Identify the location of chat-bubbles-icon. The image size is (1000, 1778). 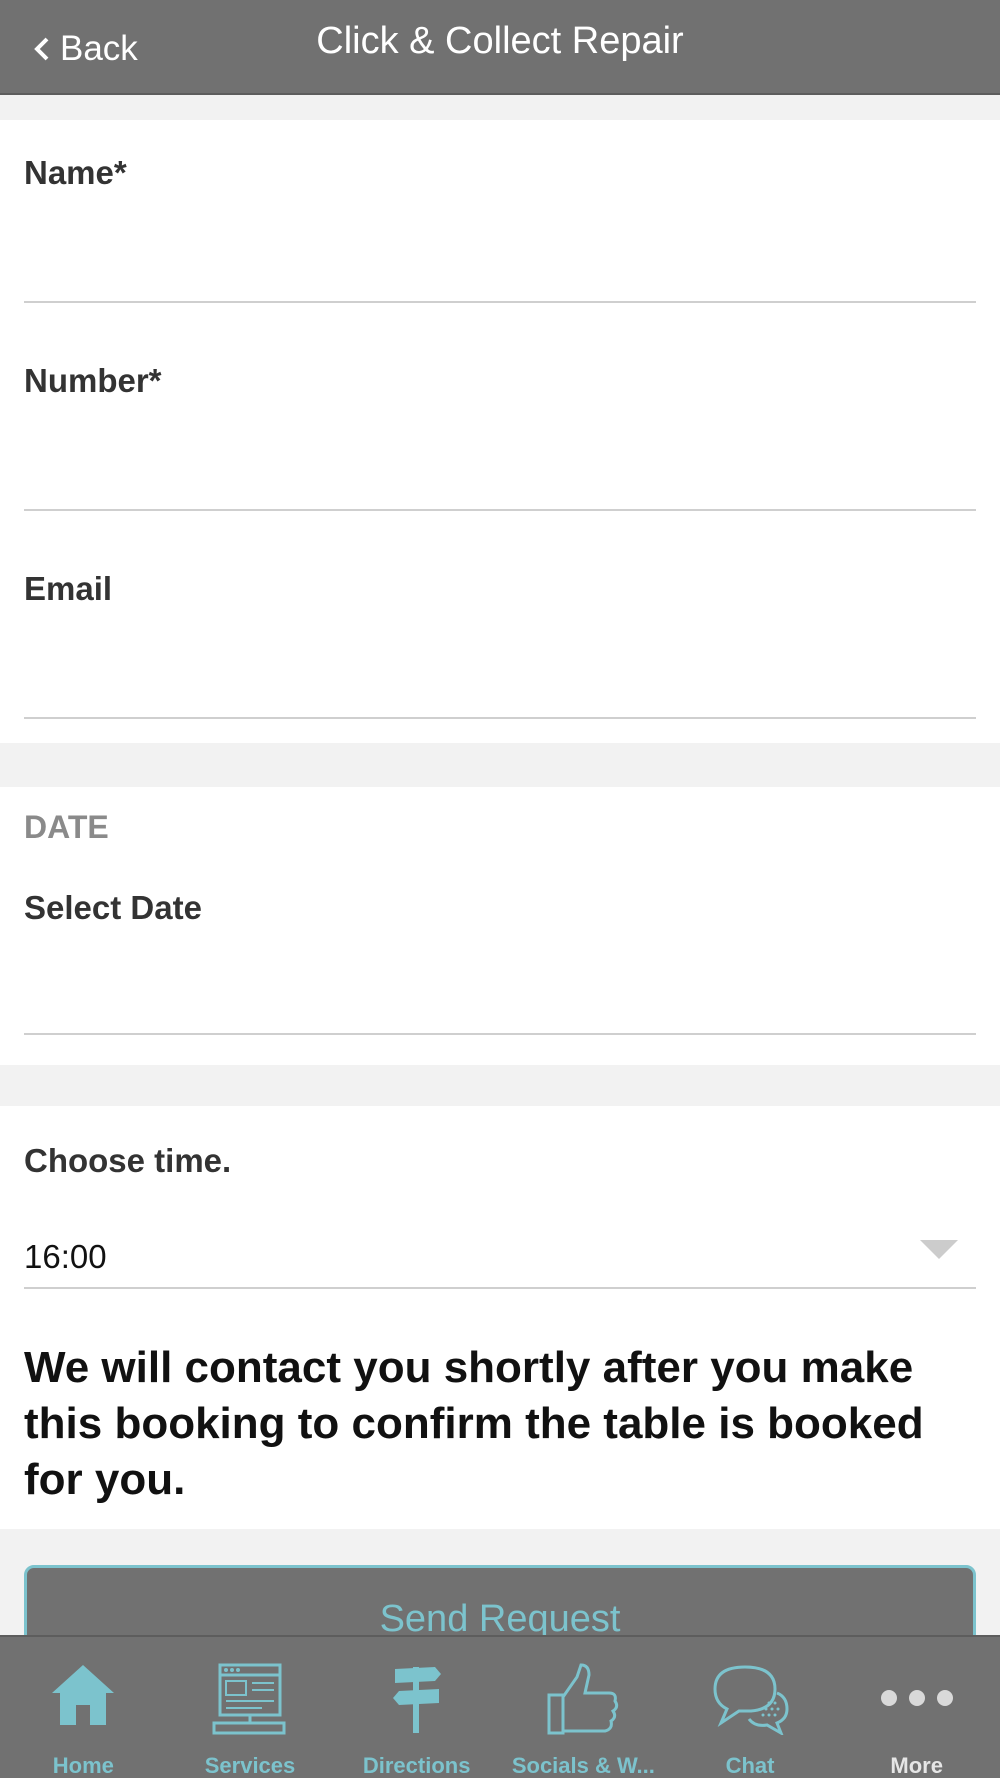
(751, 1700).